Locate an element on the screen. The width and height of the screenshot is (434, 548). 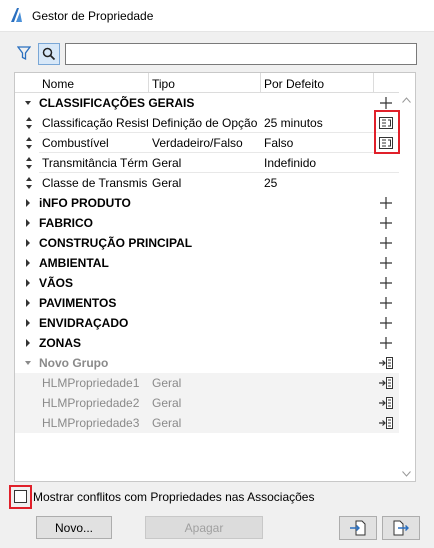
search-icon is located at coordinates (49, 54).